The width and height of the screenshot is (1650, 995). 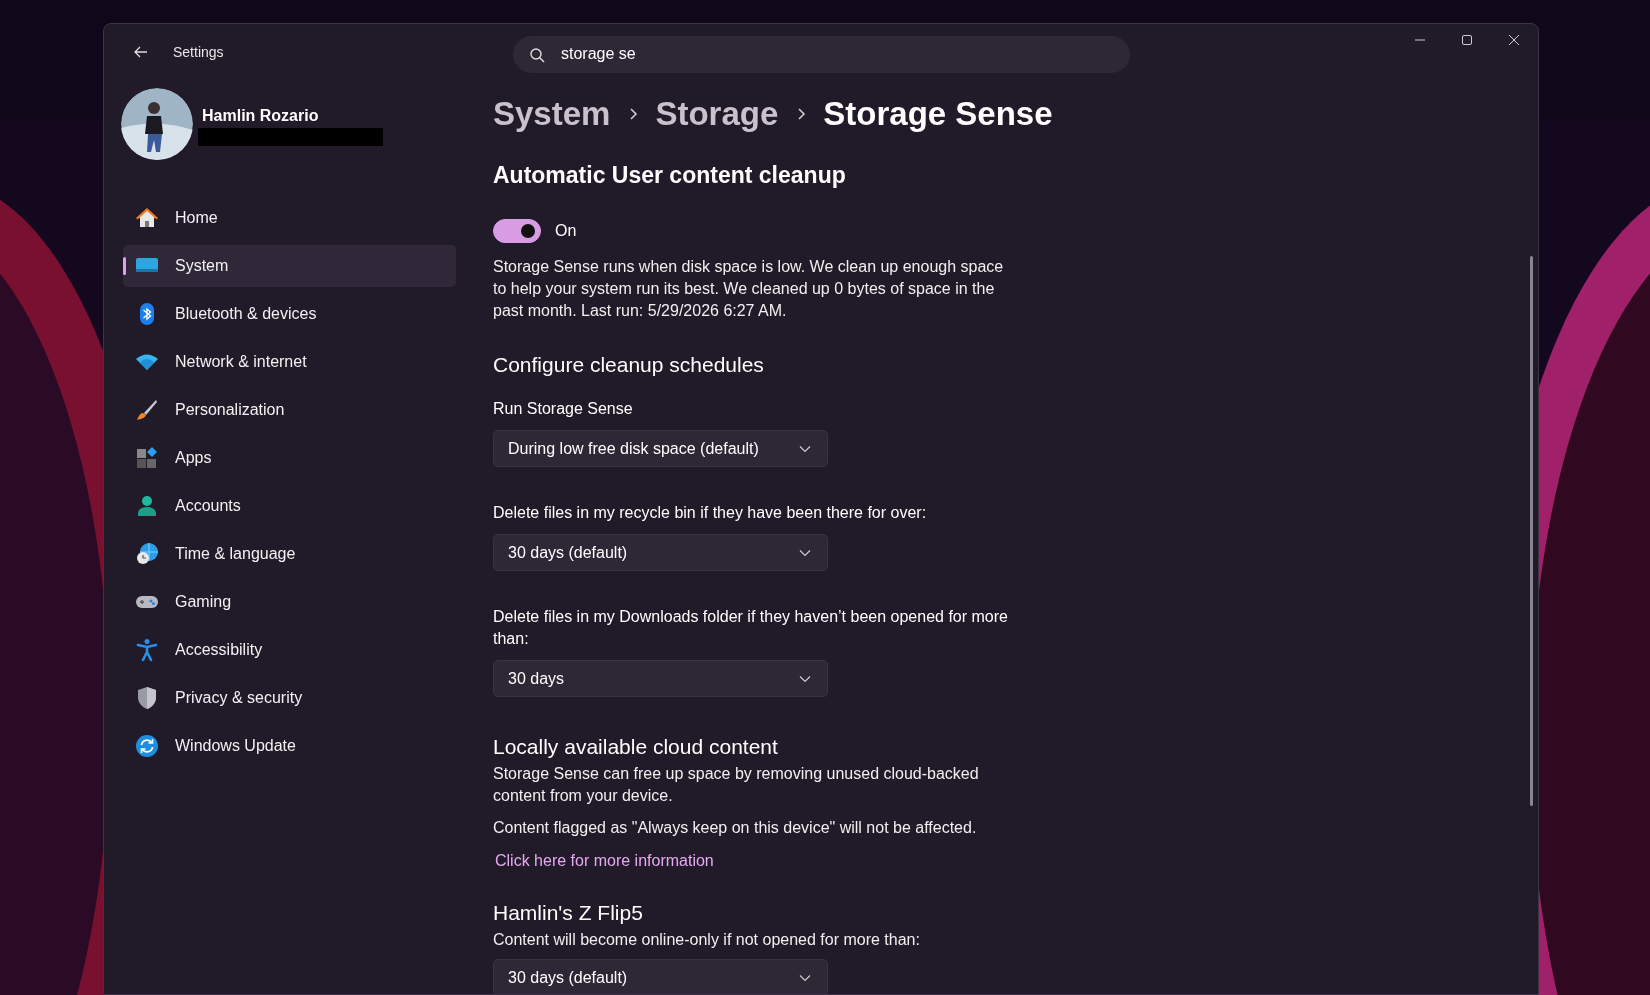 I want to click on toggle-label: On, so click(x=566, y=231).